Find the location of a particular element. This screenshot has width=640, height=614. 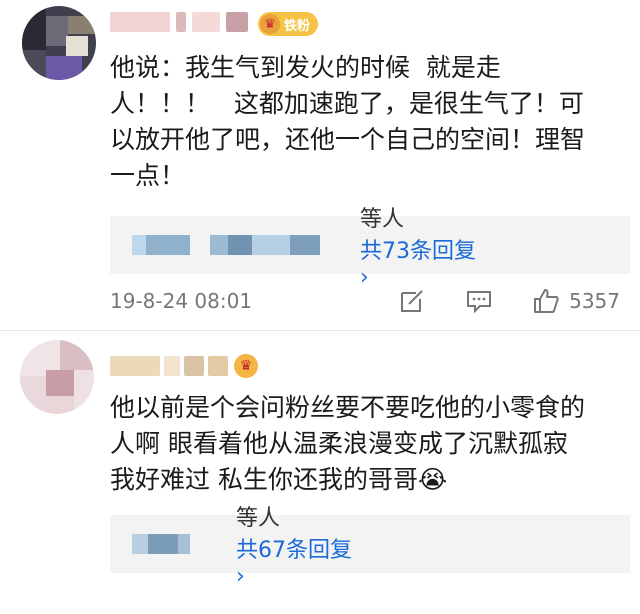

username-blurred is located at coordinates (170, 366).